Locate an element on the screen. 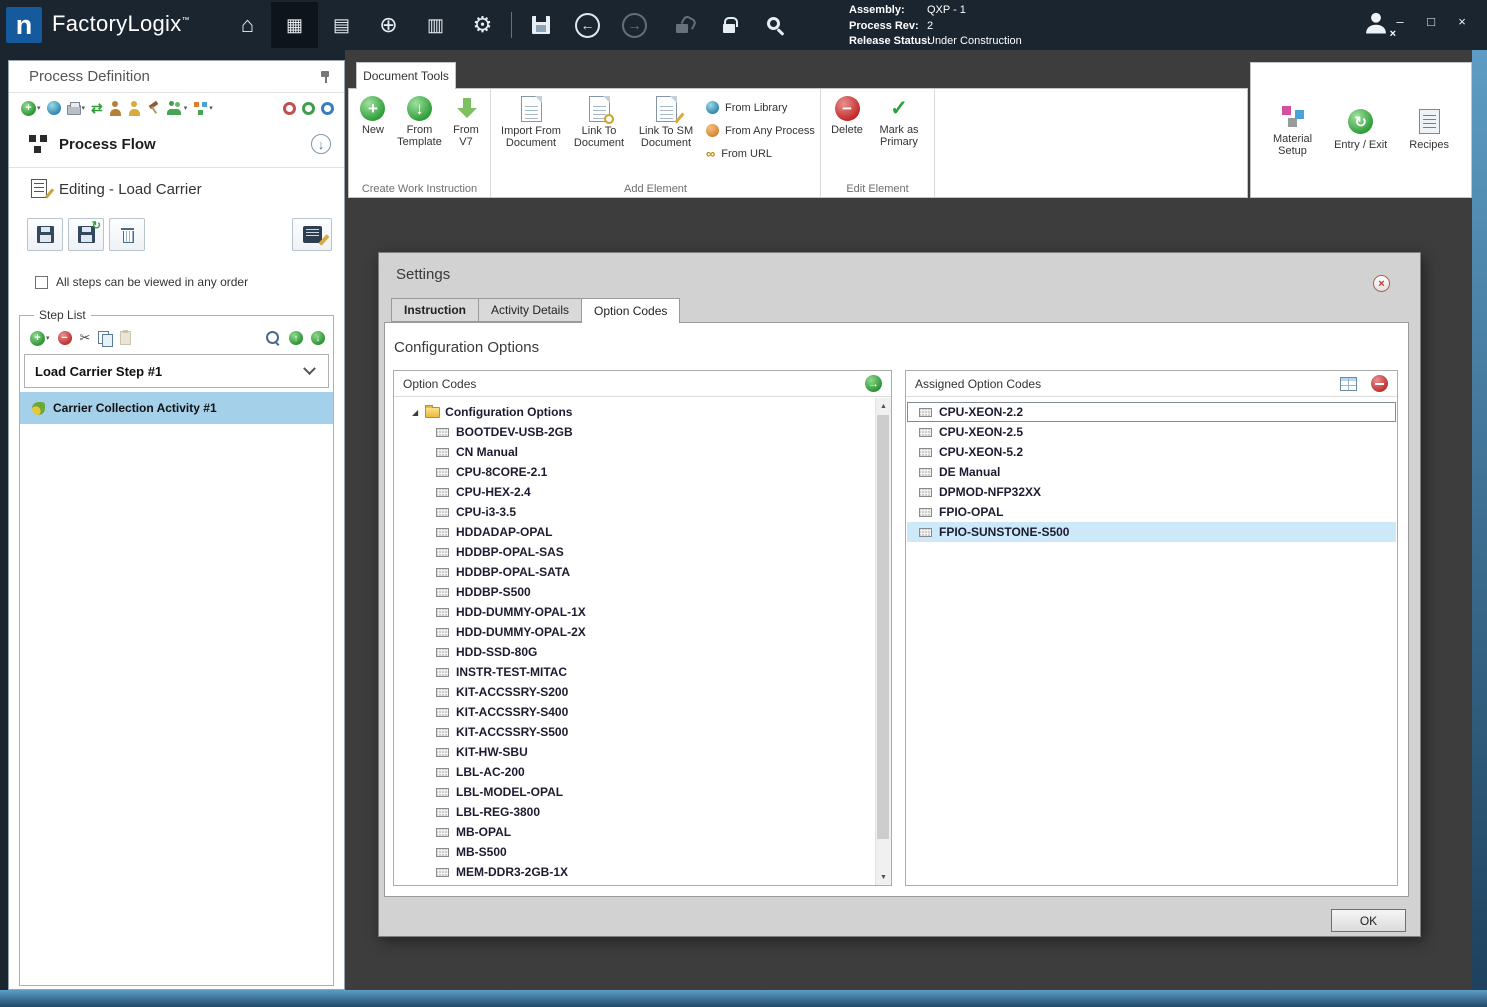 The height and width of the screenshot is (1007, 1487). remove-step-button: − is located at coordinates (64, 338).